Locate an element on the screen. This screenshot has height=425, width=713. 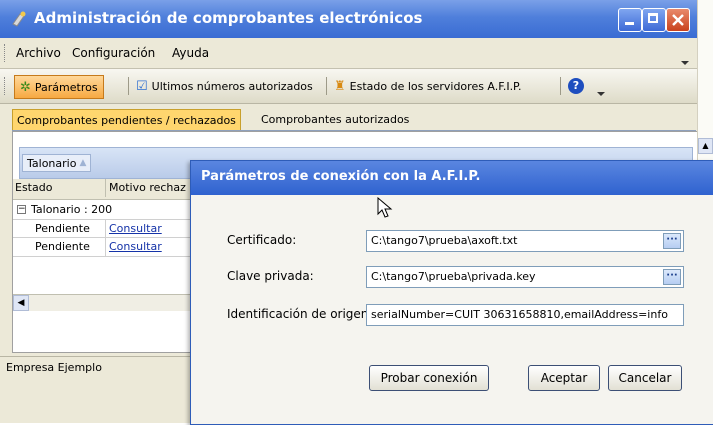
menu-bar: Archivo Configuración Ayuda is located at coordinates (348, 53).